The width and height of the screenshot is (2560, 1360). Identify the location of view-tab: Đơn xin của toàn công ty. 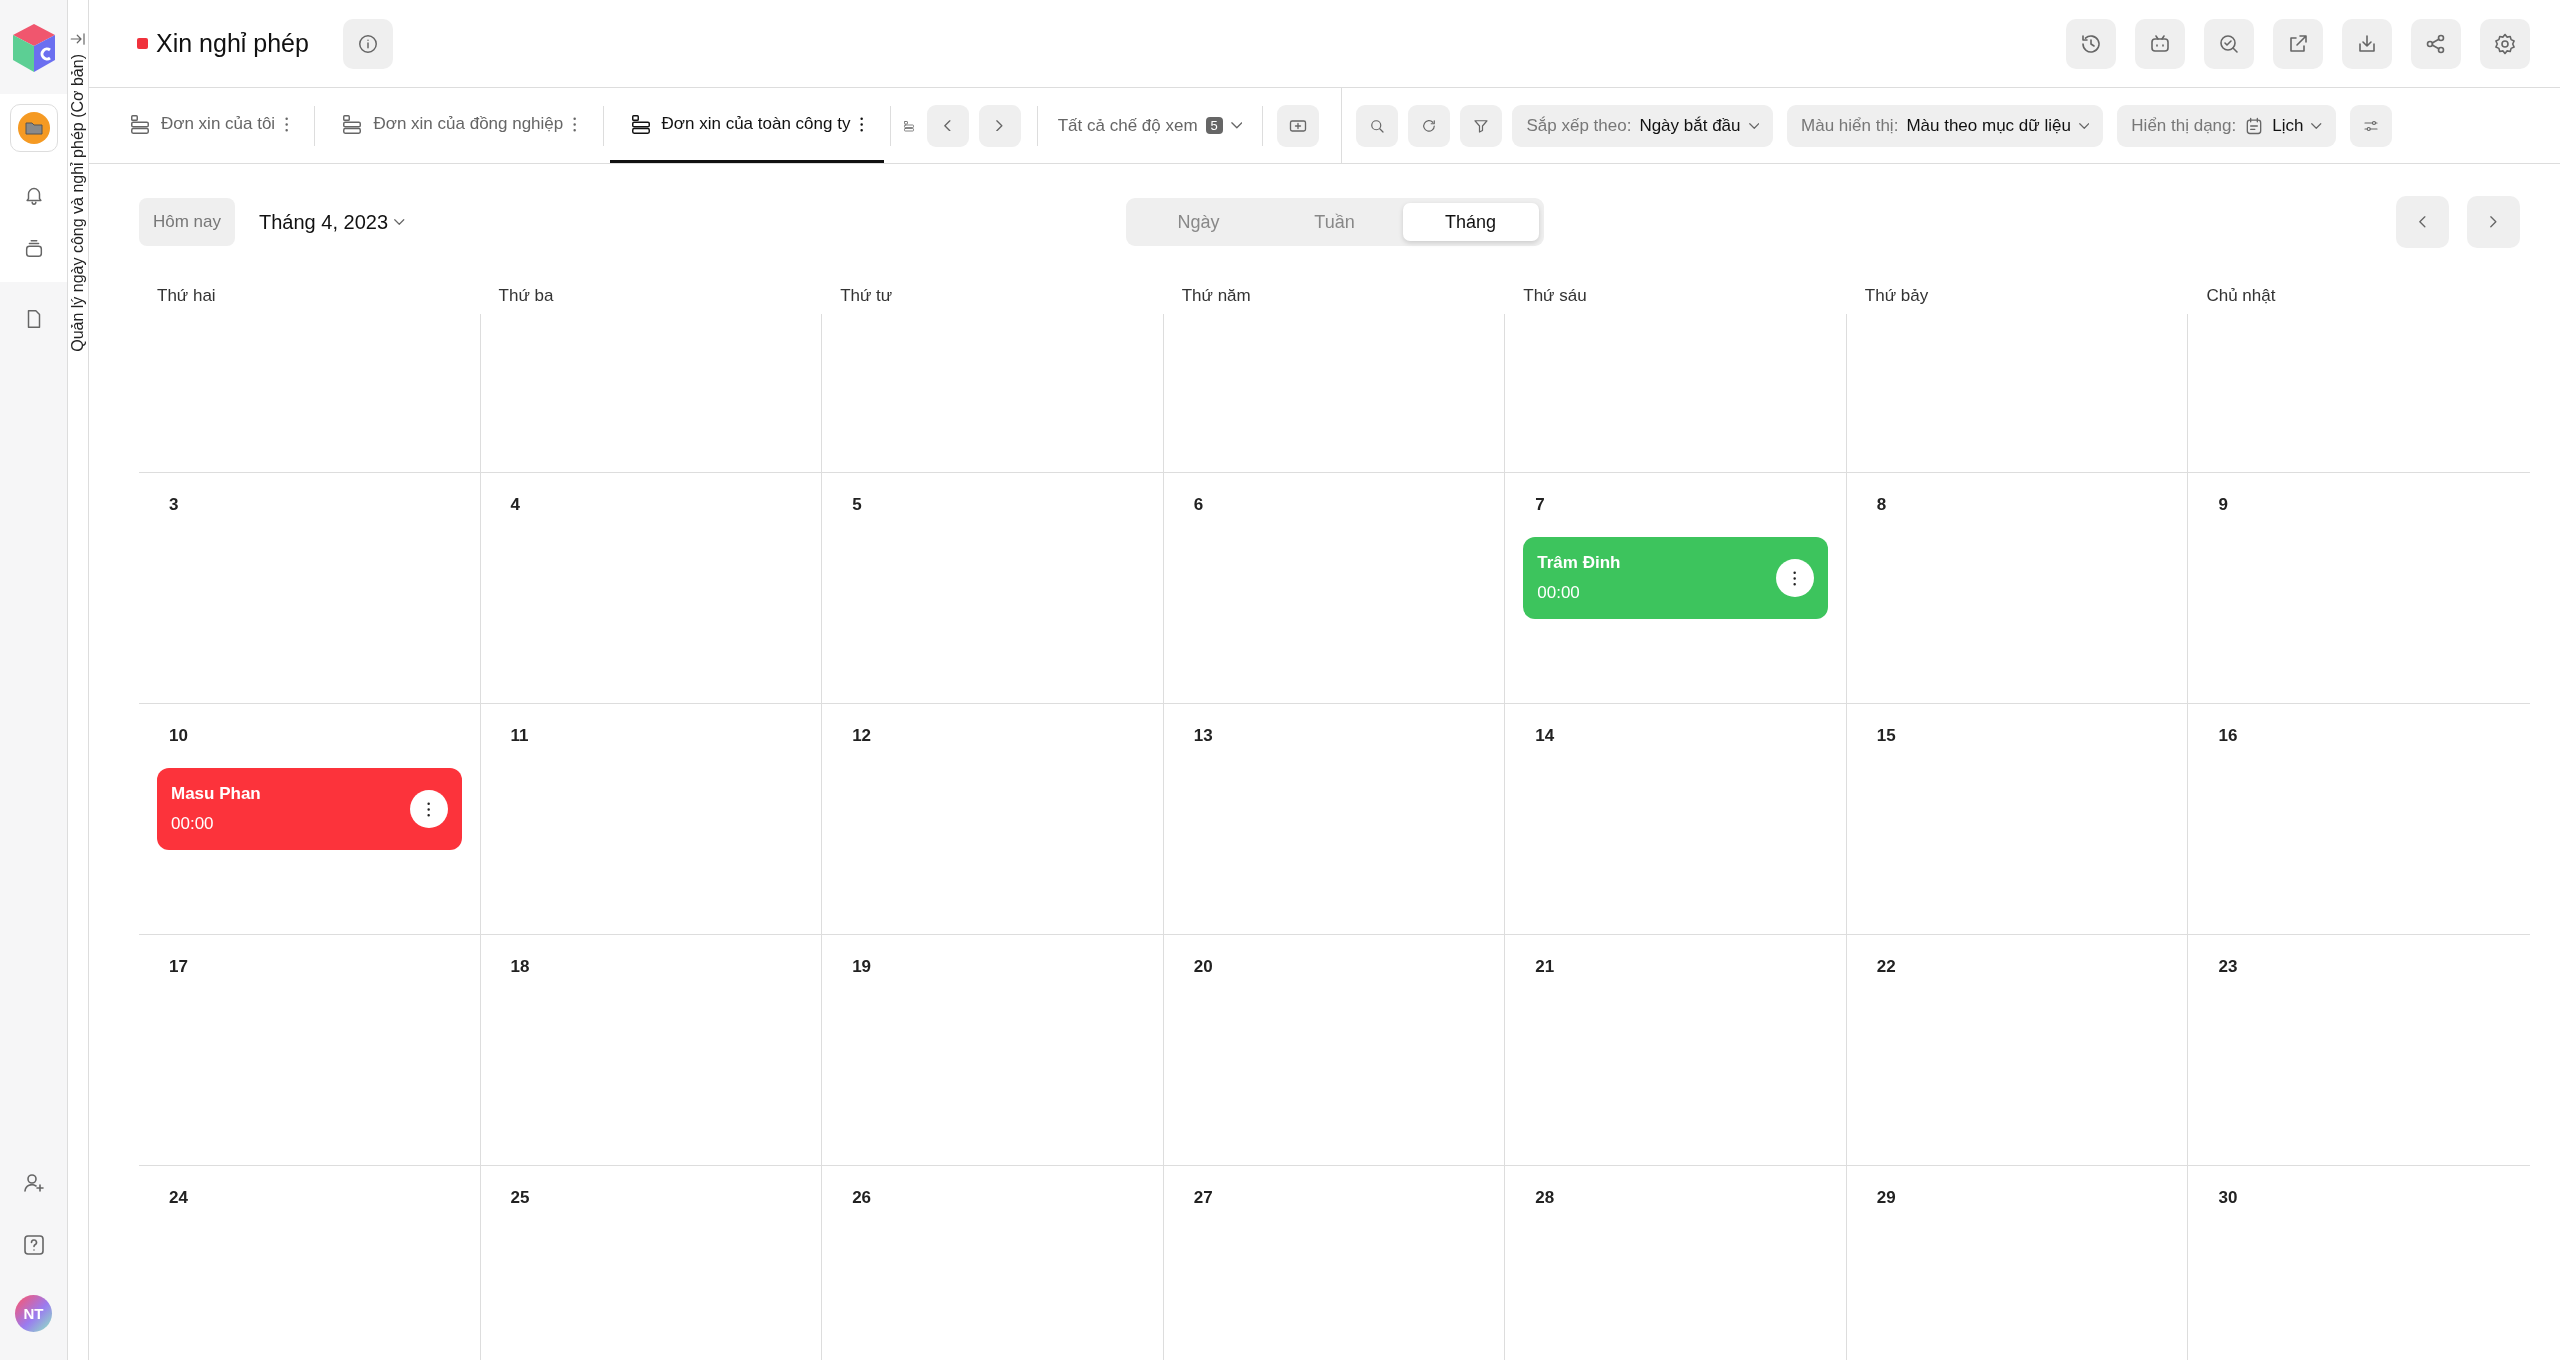
(746, 125).